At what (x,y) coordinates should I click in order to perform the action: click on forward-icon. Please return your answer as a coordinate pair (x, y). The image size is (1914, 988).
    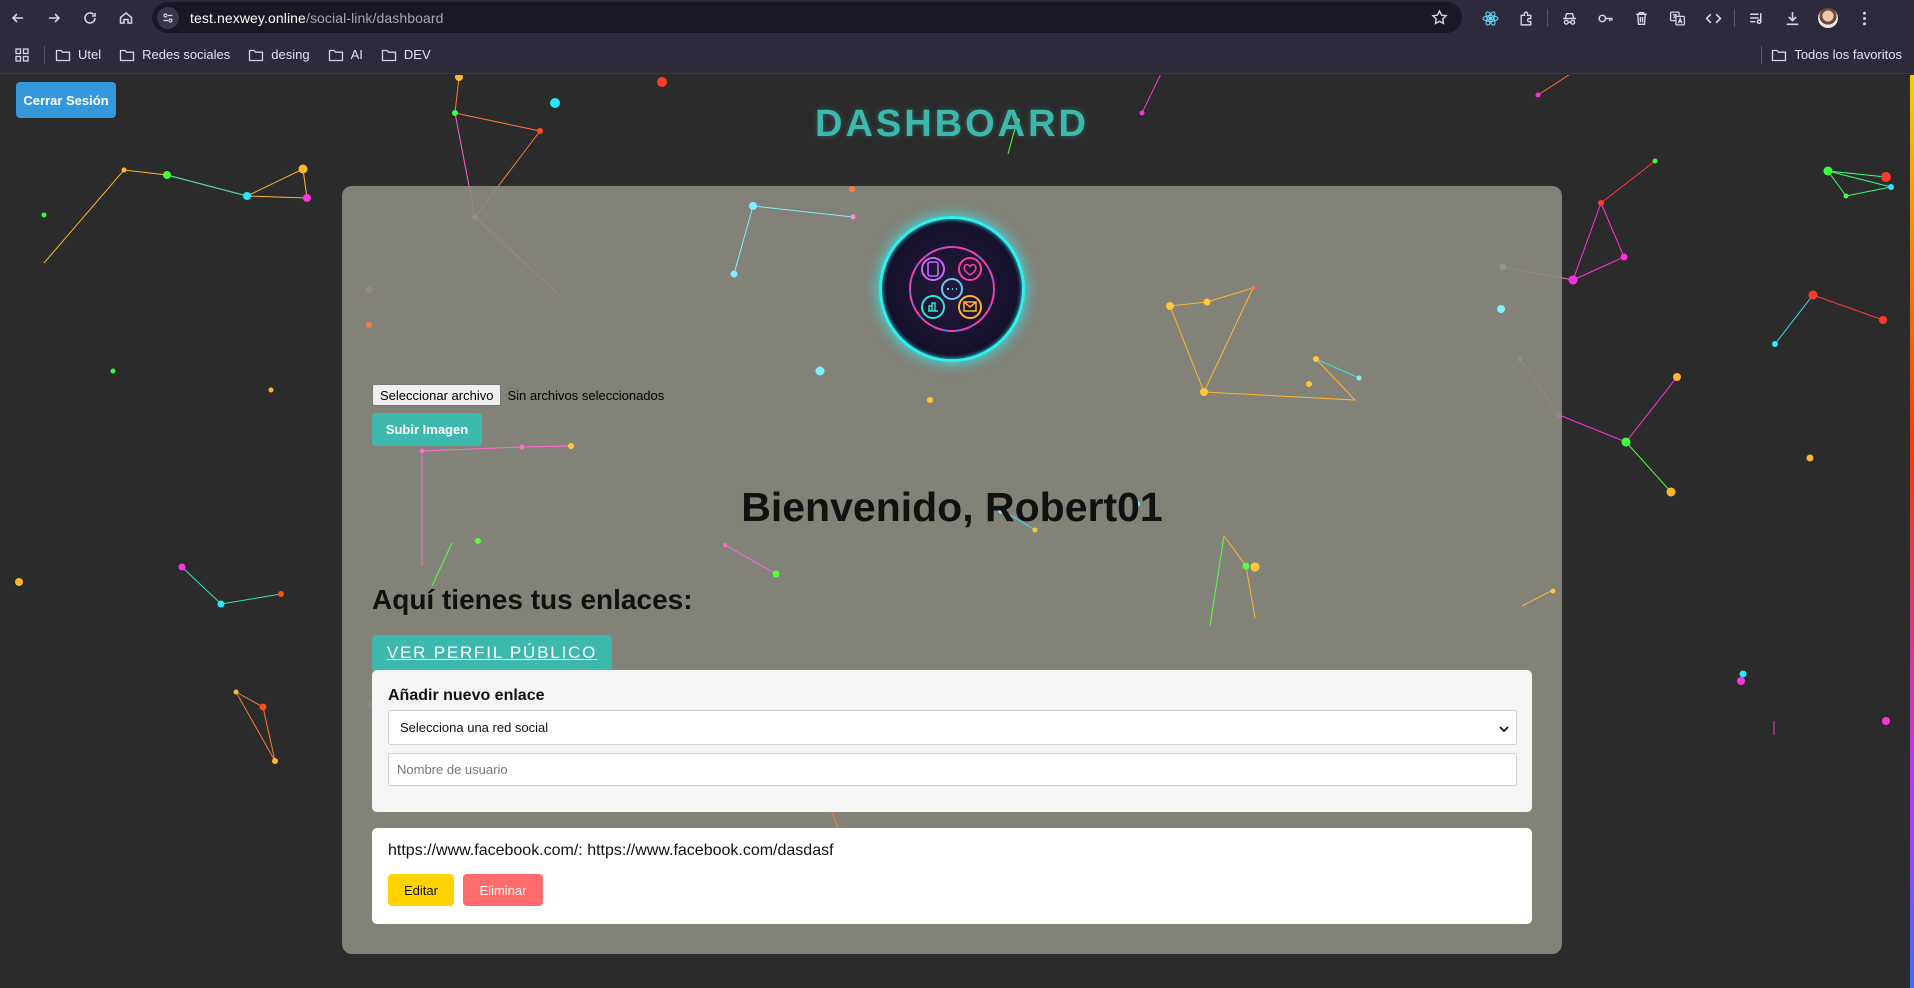
    Looking at the image, I should click on (54, 18).